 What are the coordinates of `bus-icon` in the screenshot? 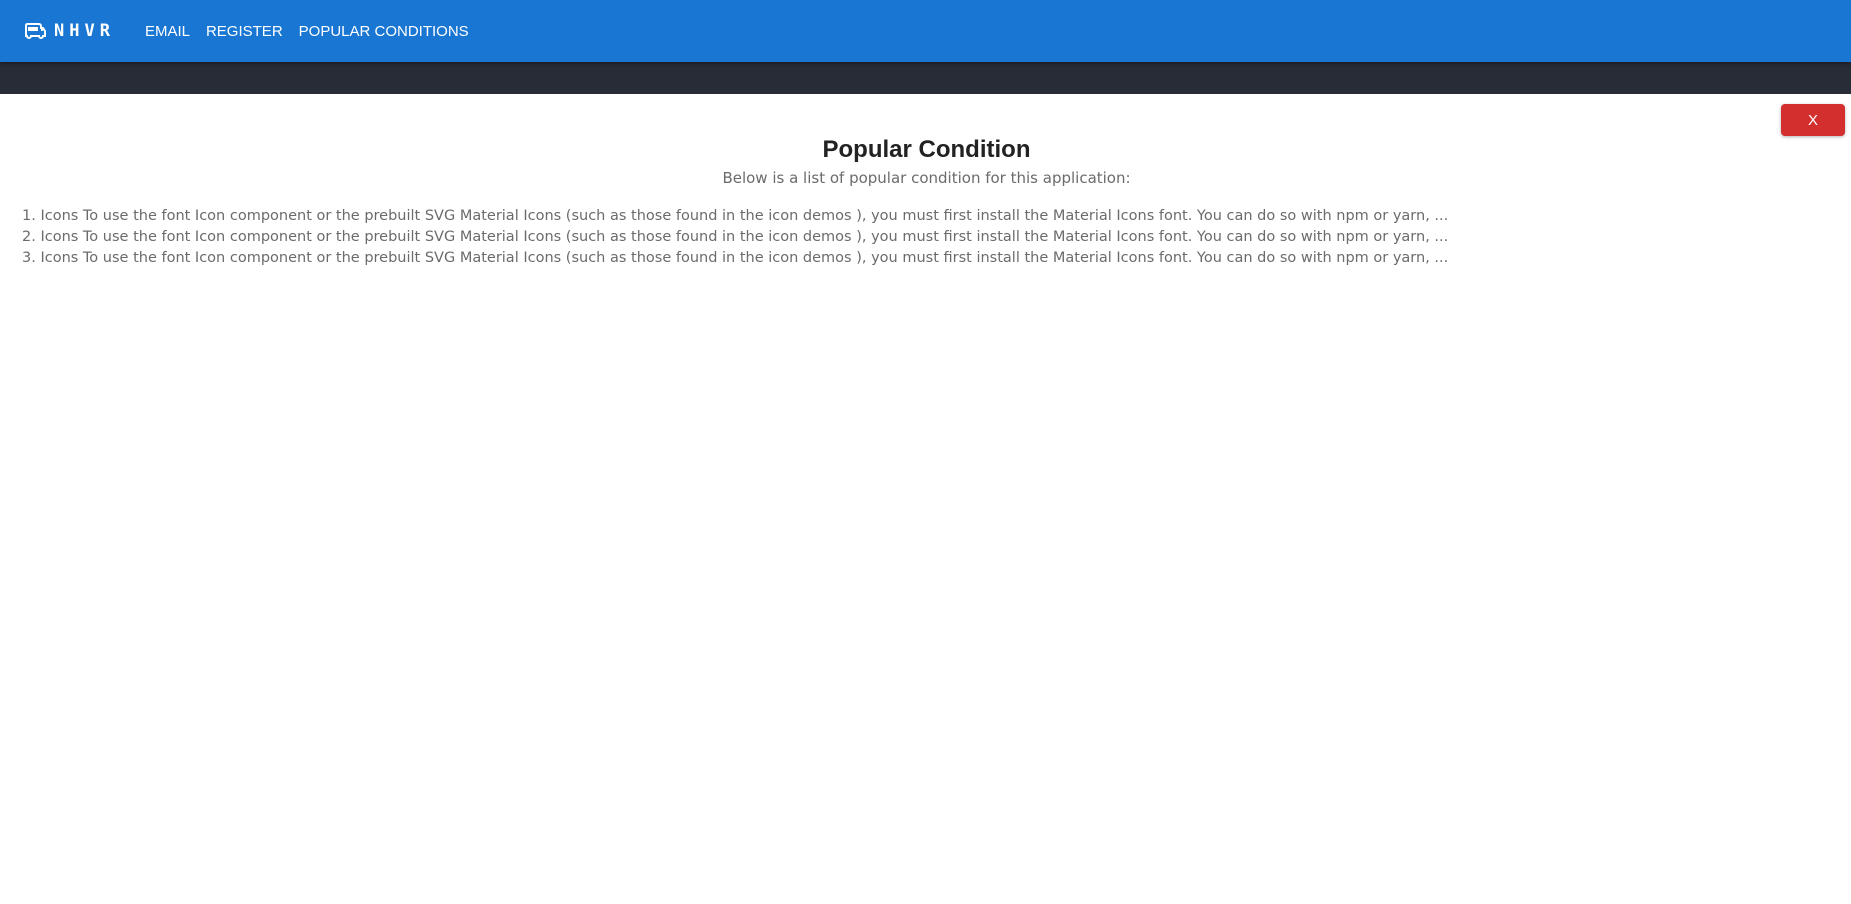 It's located at (35, 31).